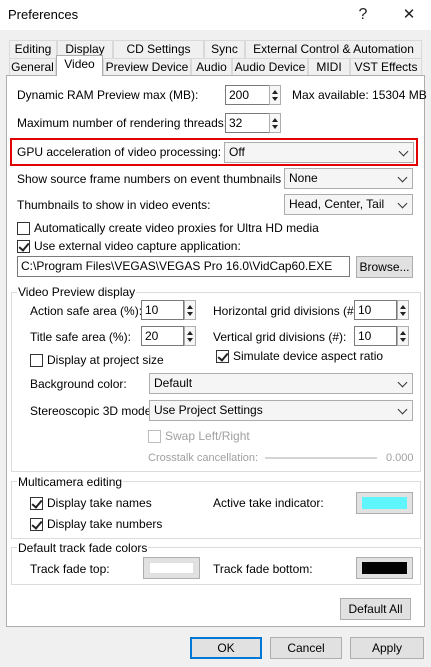  What do you see at coordinates (409, 15) in the screenshot?
I see `close-button: ✕` at bounding box center [409, 15].